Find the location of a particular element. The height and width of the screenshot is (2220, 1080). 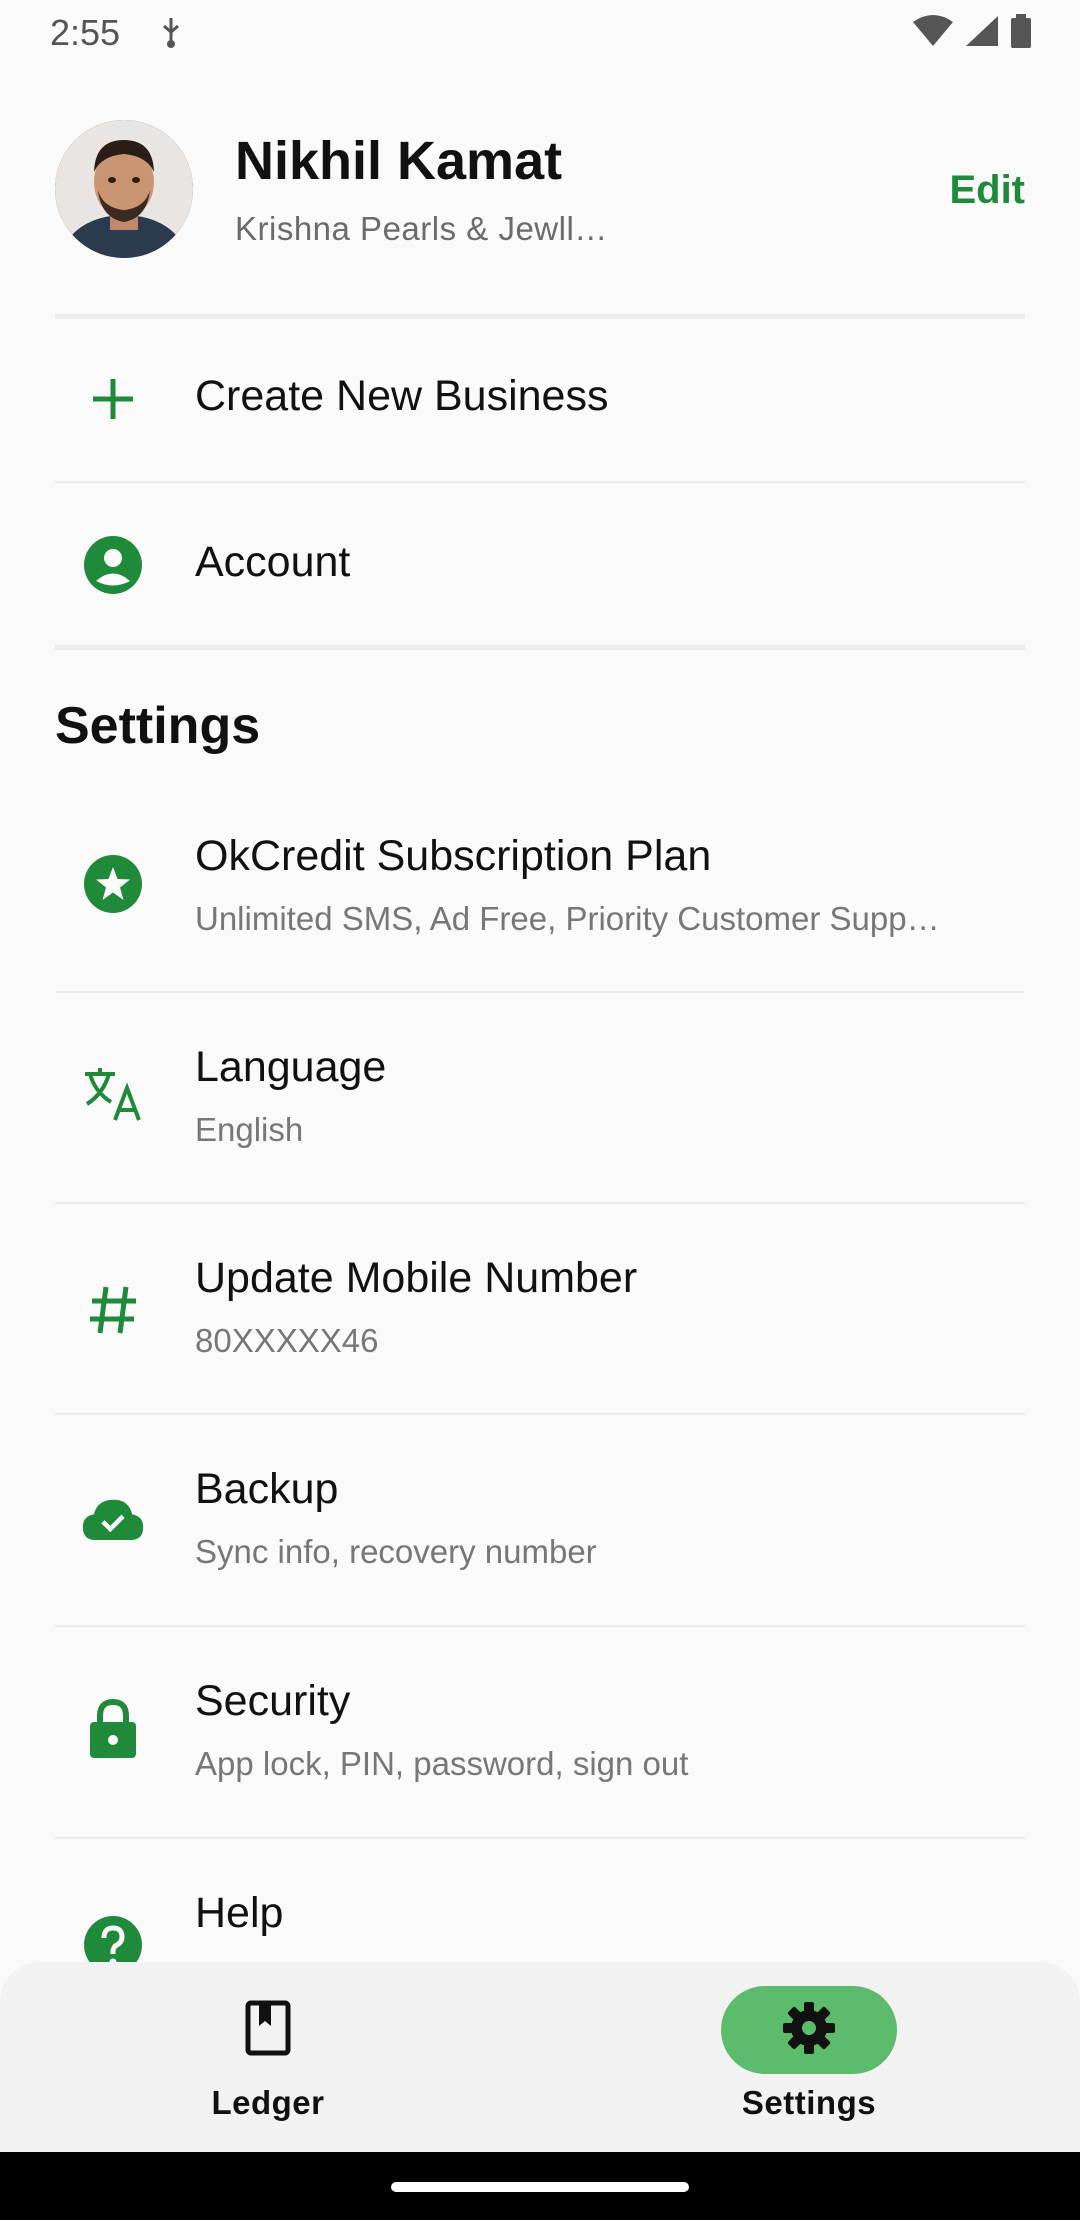

settings-item-title: OkCredit Subscription Plan is located at coordinates (453, 856).